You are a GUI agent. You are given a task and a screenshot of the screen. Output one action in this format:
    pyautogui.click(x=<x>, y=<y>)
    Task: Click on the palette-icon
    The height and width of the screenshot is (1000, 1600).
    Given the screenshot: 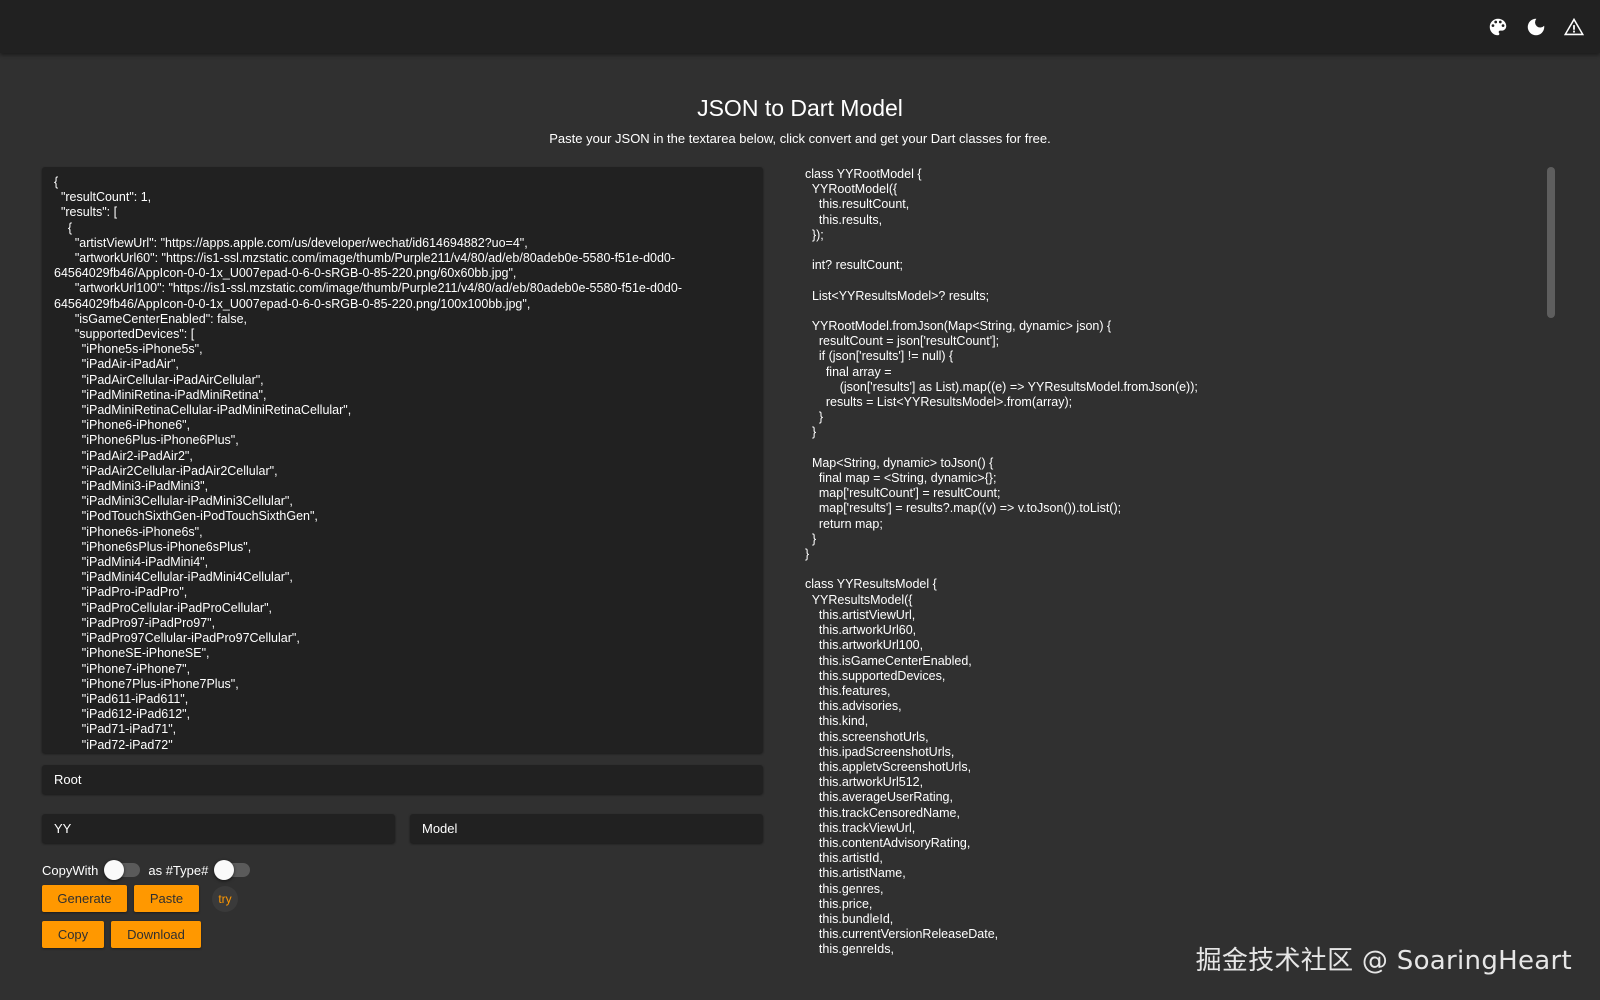 What is the action you would take?
    pyautogui.click(x=1498, y=27)
    